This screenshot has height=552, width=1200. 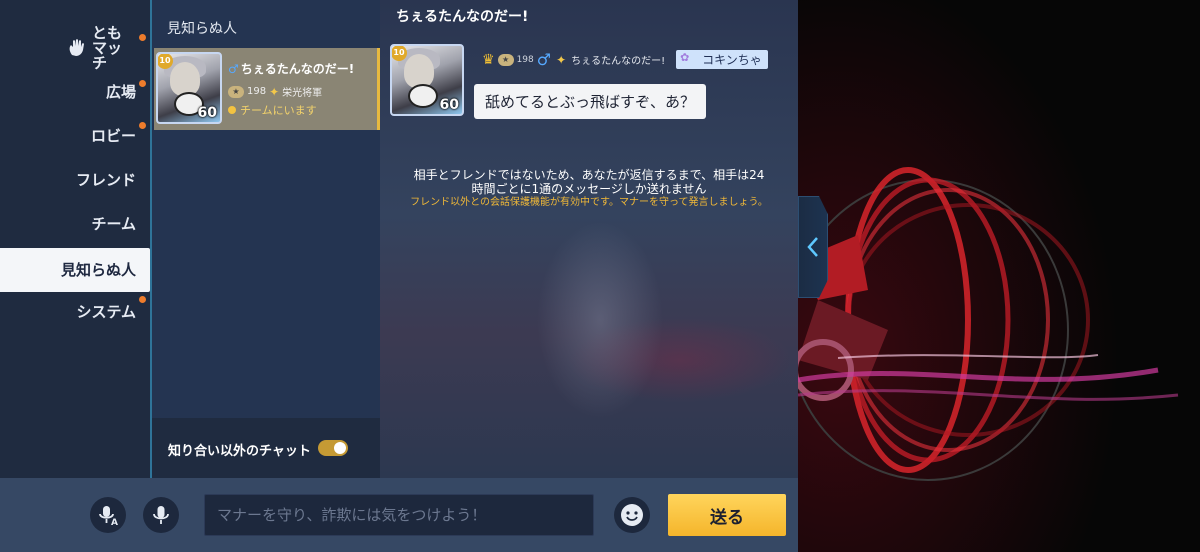 I want to click on conversation-meta: ★ 198 ✦ 栄光将軍, so click(x=275, y=91).